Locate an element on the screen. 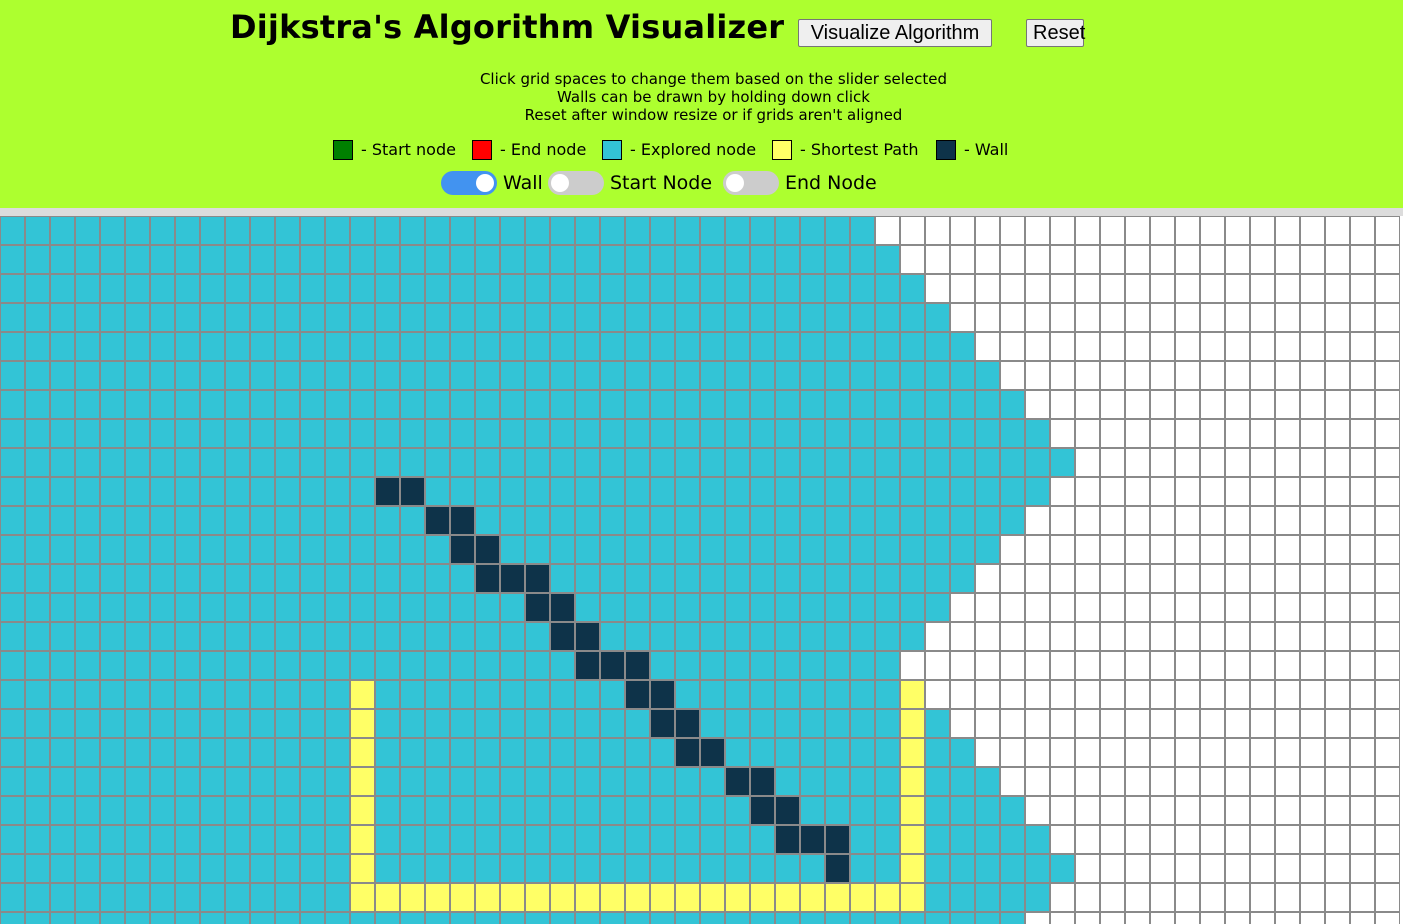 This screenshot has height=924, width=1403. path-cell is located at coordinates (912, 868).